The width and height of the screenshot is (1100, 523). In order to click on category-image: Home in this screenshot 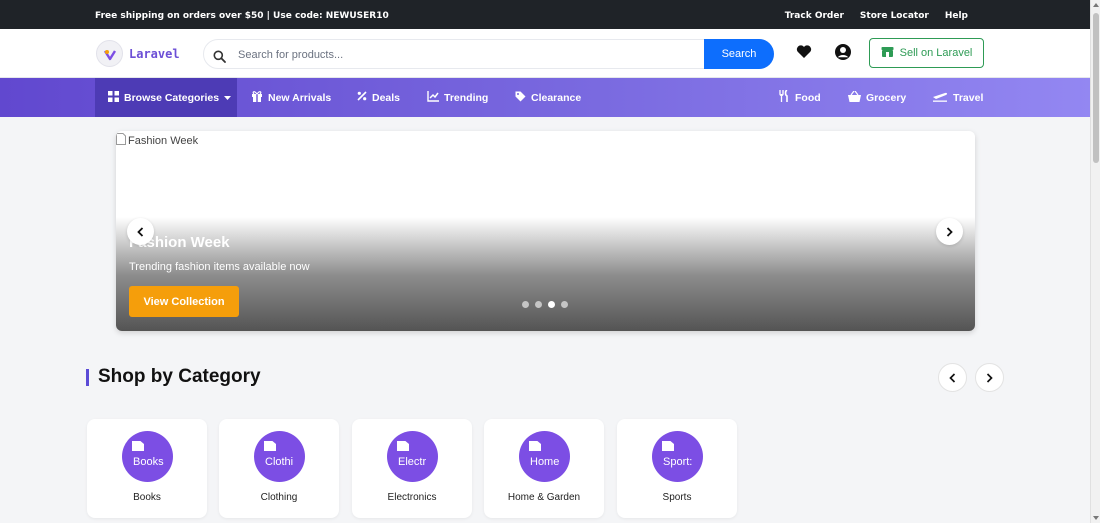, I will do `click(544, 456)`.